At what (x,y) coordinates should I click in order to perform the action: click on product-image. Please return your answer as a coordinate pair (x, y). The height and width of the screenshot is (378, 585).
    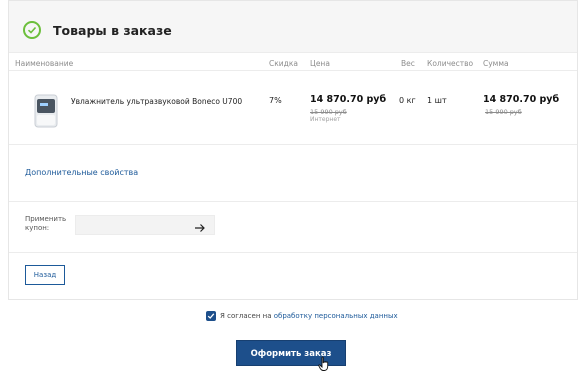
    Looking at the image, I should click on (45, 111).